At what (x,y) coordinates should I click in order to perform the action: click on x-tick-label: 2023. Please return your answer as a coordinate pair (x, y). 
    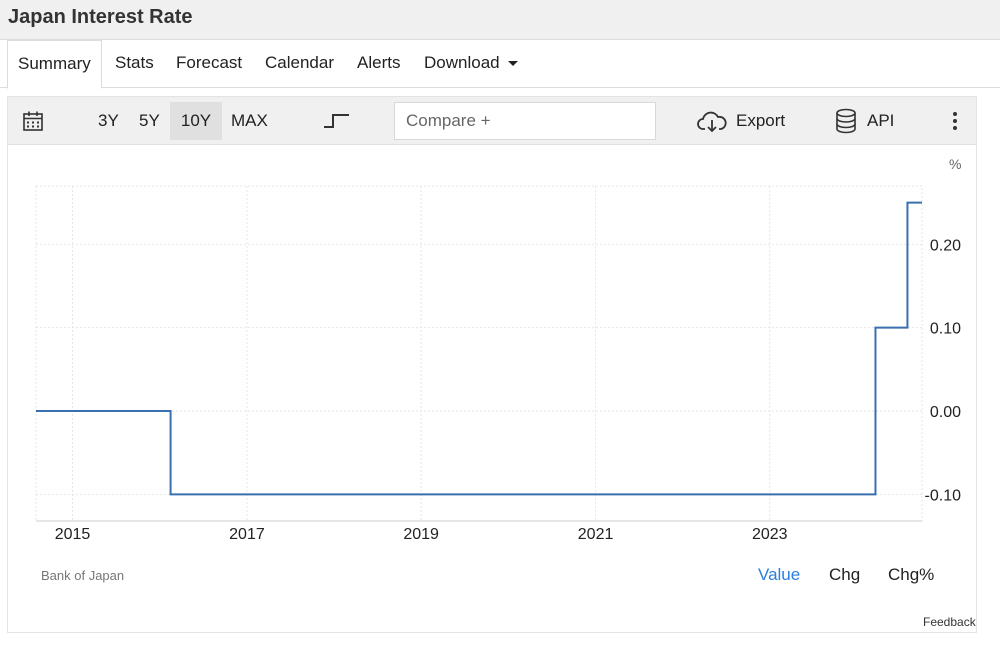
    Looking at the image, I should click on (770, 534).